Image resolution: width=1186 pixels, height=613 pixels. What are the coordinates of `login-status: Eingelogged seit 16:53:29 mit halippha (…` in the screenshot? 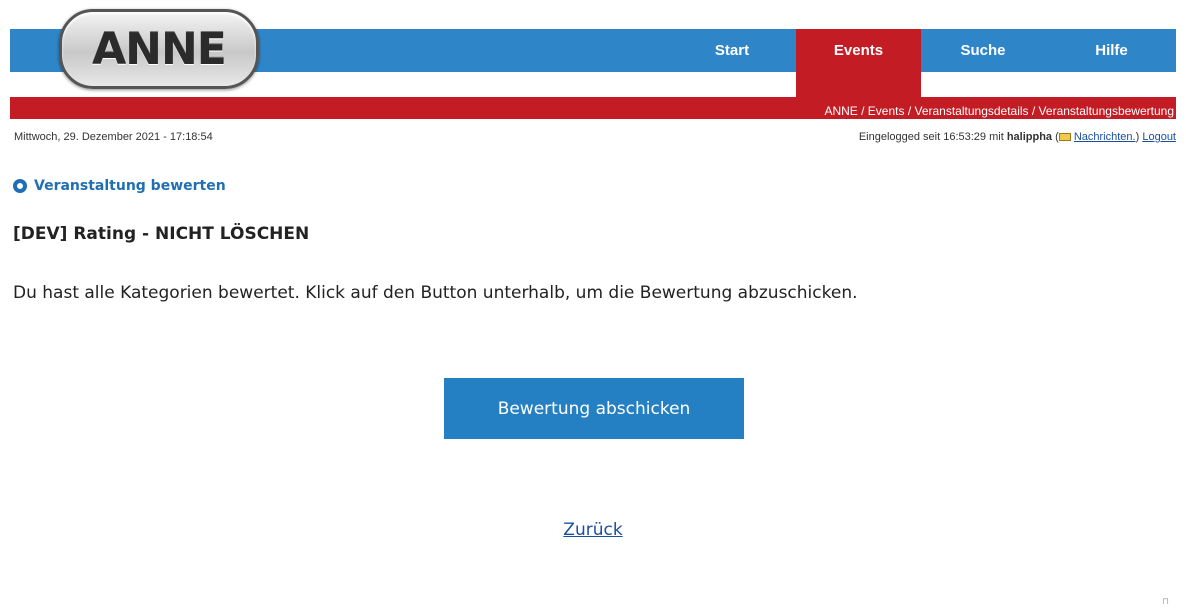 It's located at (1017, 137).